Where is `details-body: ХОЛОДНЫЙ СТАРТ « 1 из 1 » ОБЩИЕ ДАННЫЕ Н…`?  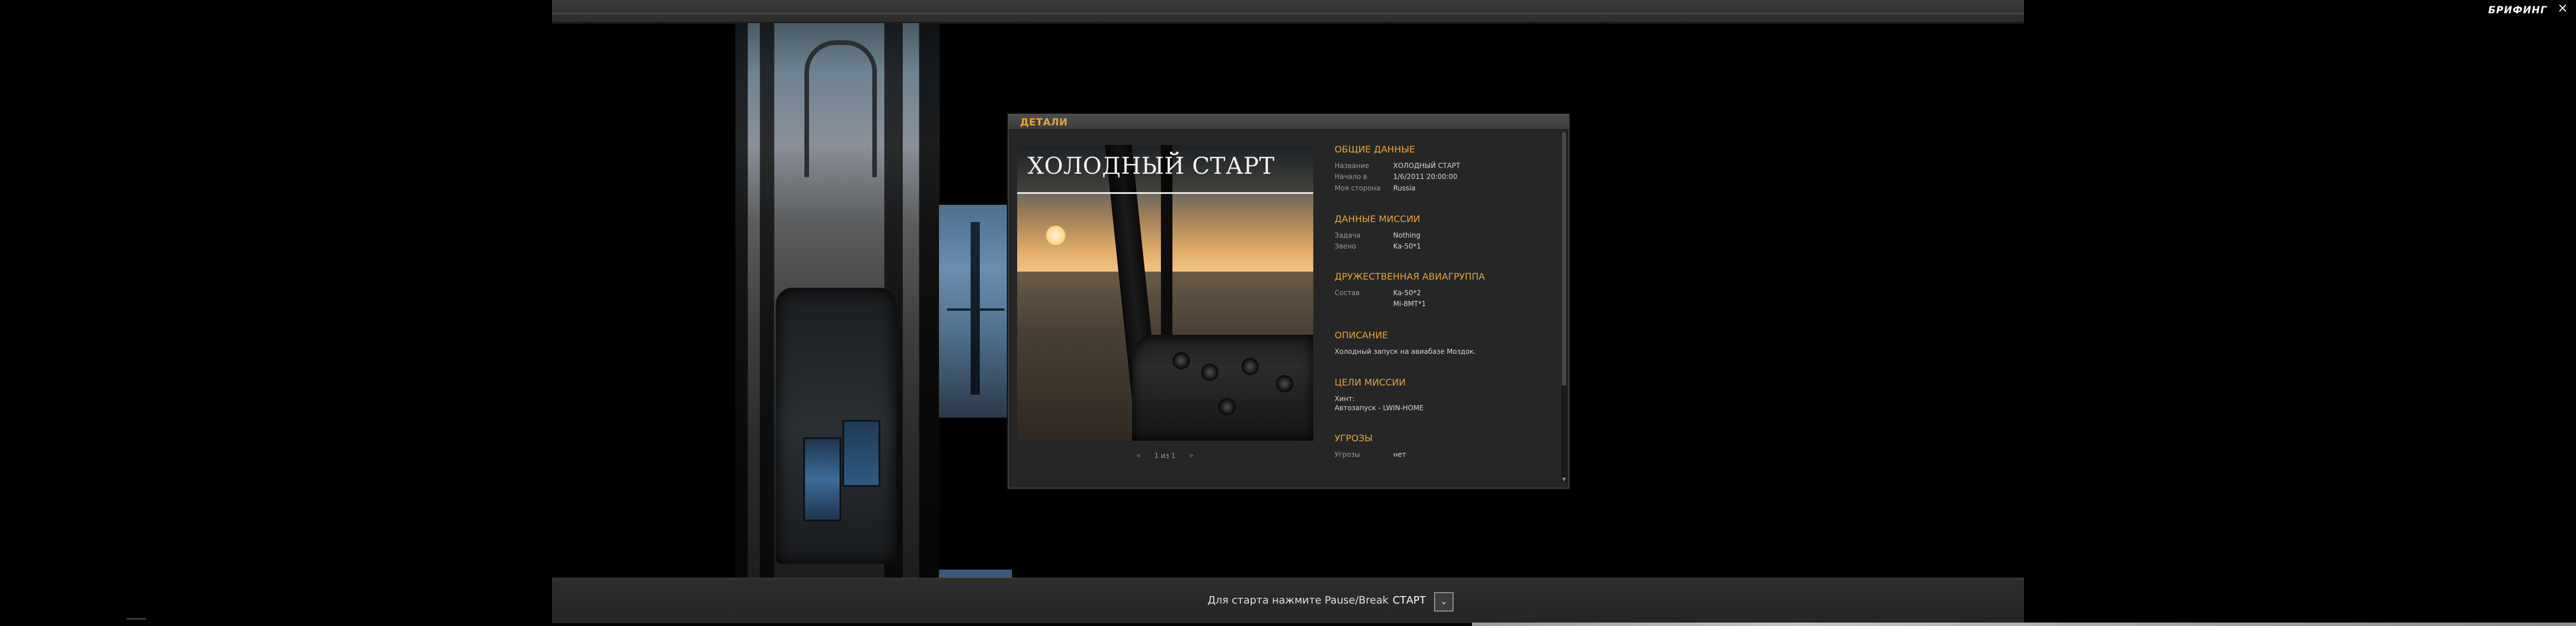
details-body: ХОЛОДНЫЙ СТАРТ « 1 из 1 » ОБЩИЕ ДАННЫЕ Н… is located at coordinates (1289, 309).